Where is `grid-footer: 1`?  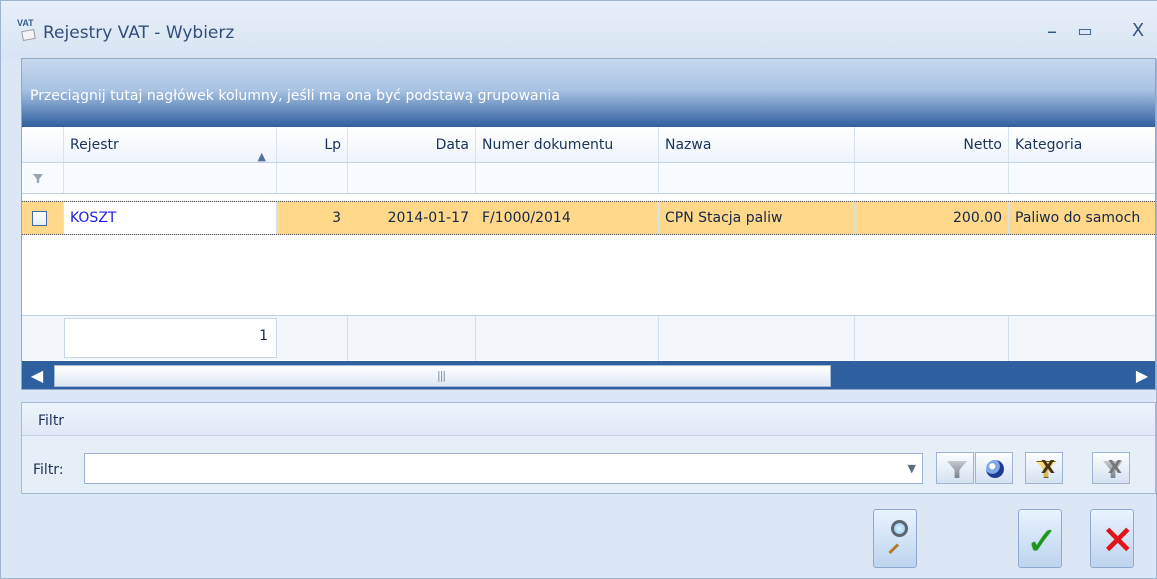 grid-footer: 1 is located at coordinates (588, 338).